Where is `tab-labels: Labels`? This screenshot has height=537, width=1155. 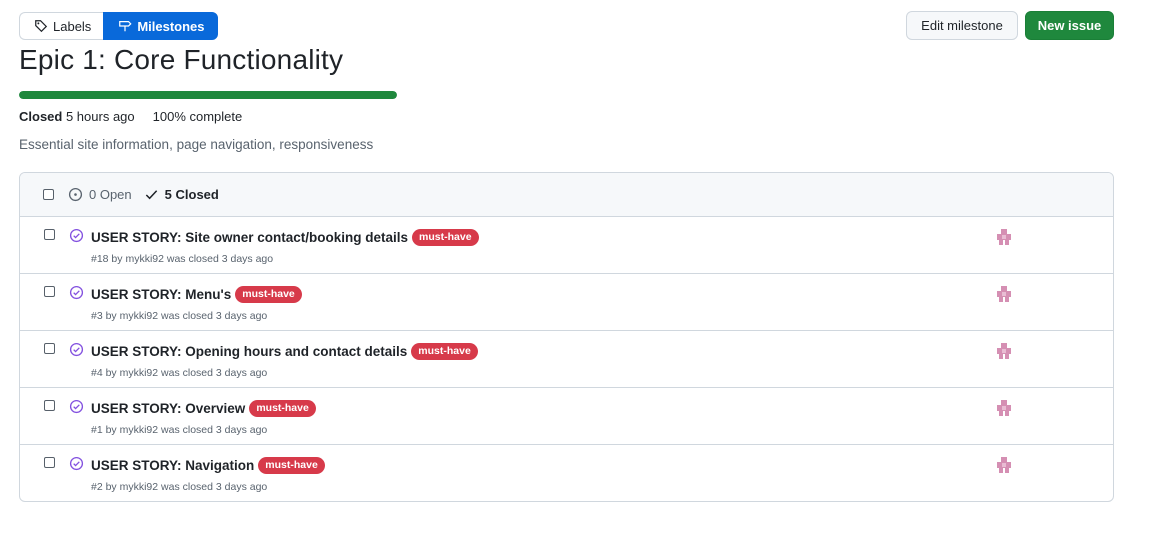
tab-labels: Labels is located at coordinates (61, 26).